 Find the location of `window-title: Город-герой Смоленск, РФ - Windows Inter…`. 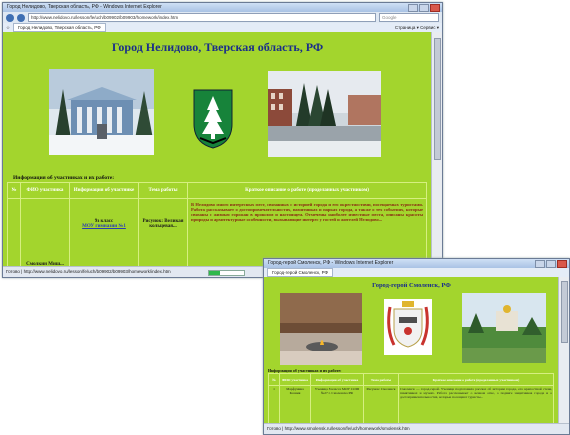

window-title: Город-герой Смоленск, РФ - Windows Inter… is located at coordinates (331, 263).